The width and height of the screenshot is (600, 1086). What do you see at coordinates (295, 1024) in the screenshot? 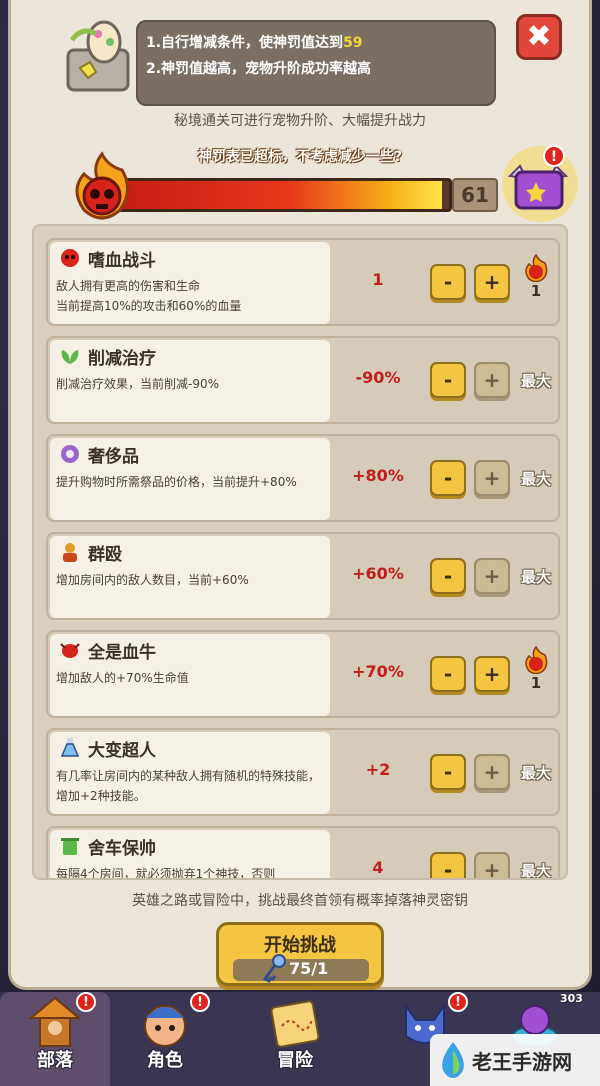
I see `map-icon` at bounding box center [295, 1024].